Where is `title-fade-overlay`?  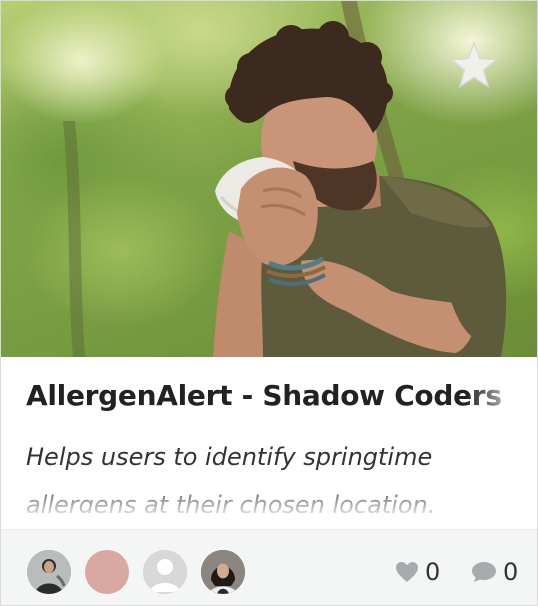 title-fade-overlay is located at coordinates (502, 396).